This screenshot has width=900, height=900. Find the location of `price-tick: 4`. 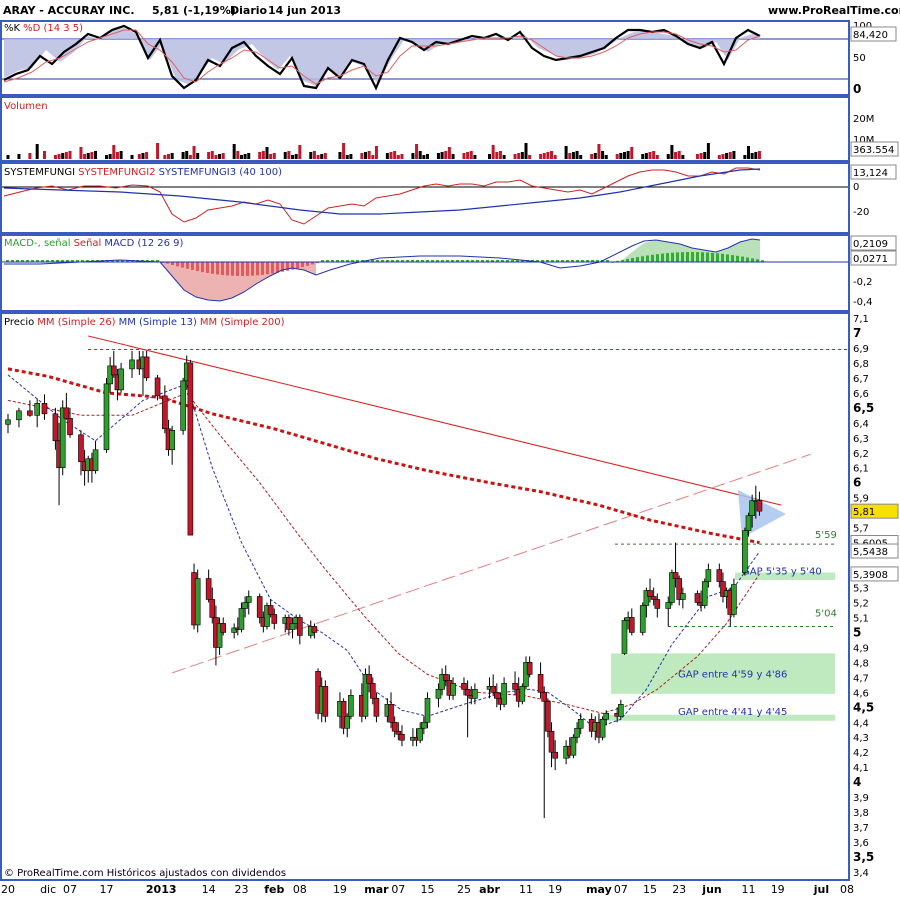

price-tick: 4 is located at coordinates (857, 782).